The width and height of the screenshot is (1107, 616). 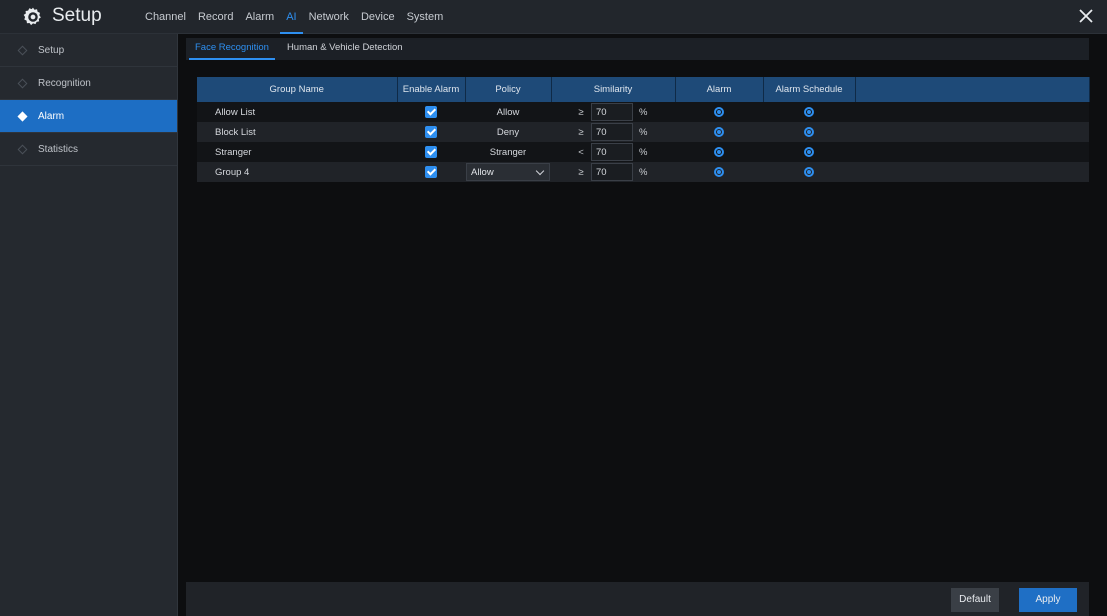 What do you see at coordinates (51, 116) in the screenshot?
I see `sidebar-item-label: Alarm` at bounding box center [51, 116].